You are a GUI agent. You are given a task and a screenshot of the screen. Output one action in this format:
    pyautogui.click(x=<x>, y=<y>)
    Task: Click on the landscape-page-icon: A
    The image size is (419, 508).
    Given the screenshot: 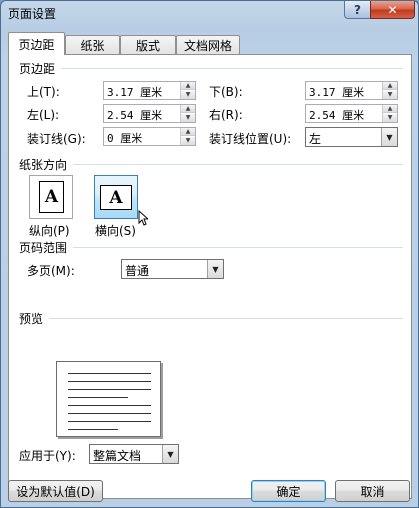 What is the action you would take?
    pyautogui.click(x=116, y=197)
    